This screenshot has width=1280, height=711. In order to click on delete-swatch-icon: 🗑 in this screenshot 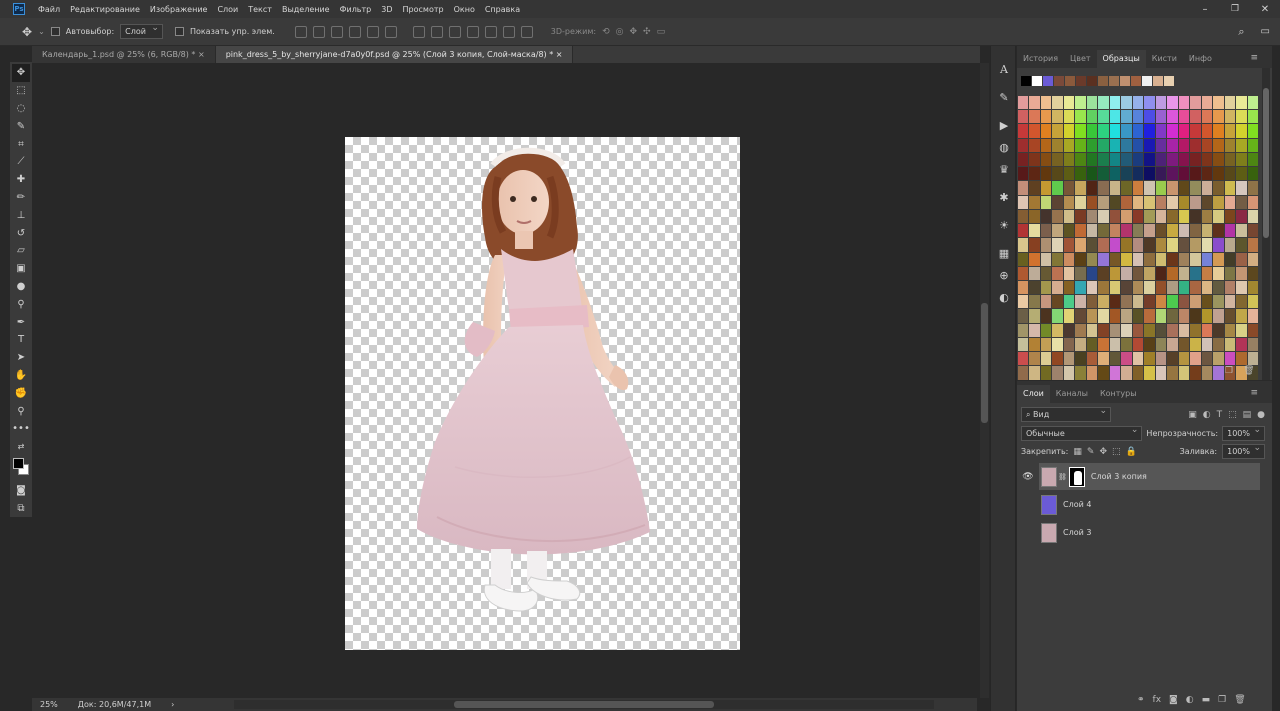, I will do `click(1248, 371)`.